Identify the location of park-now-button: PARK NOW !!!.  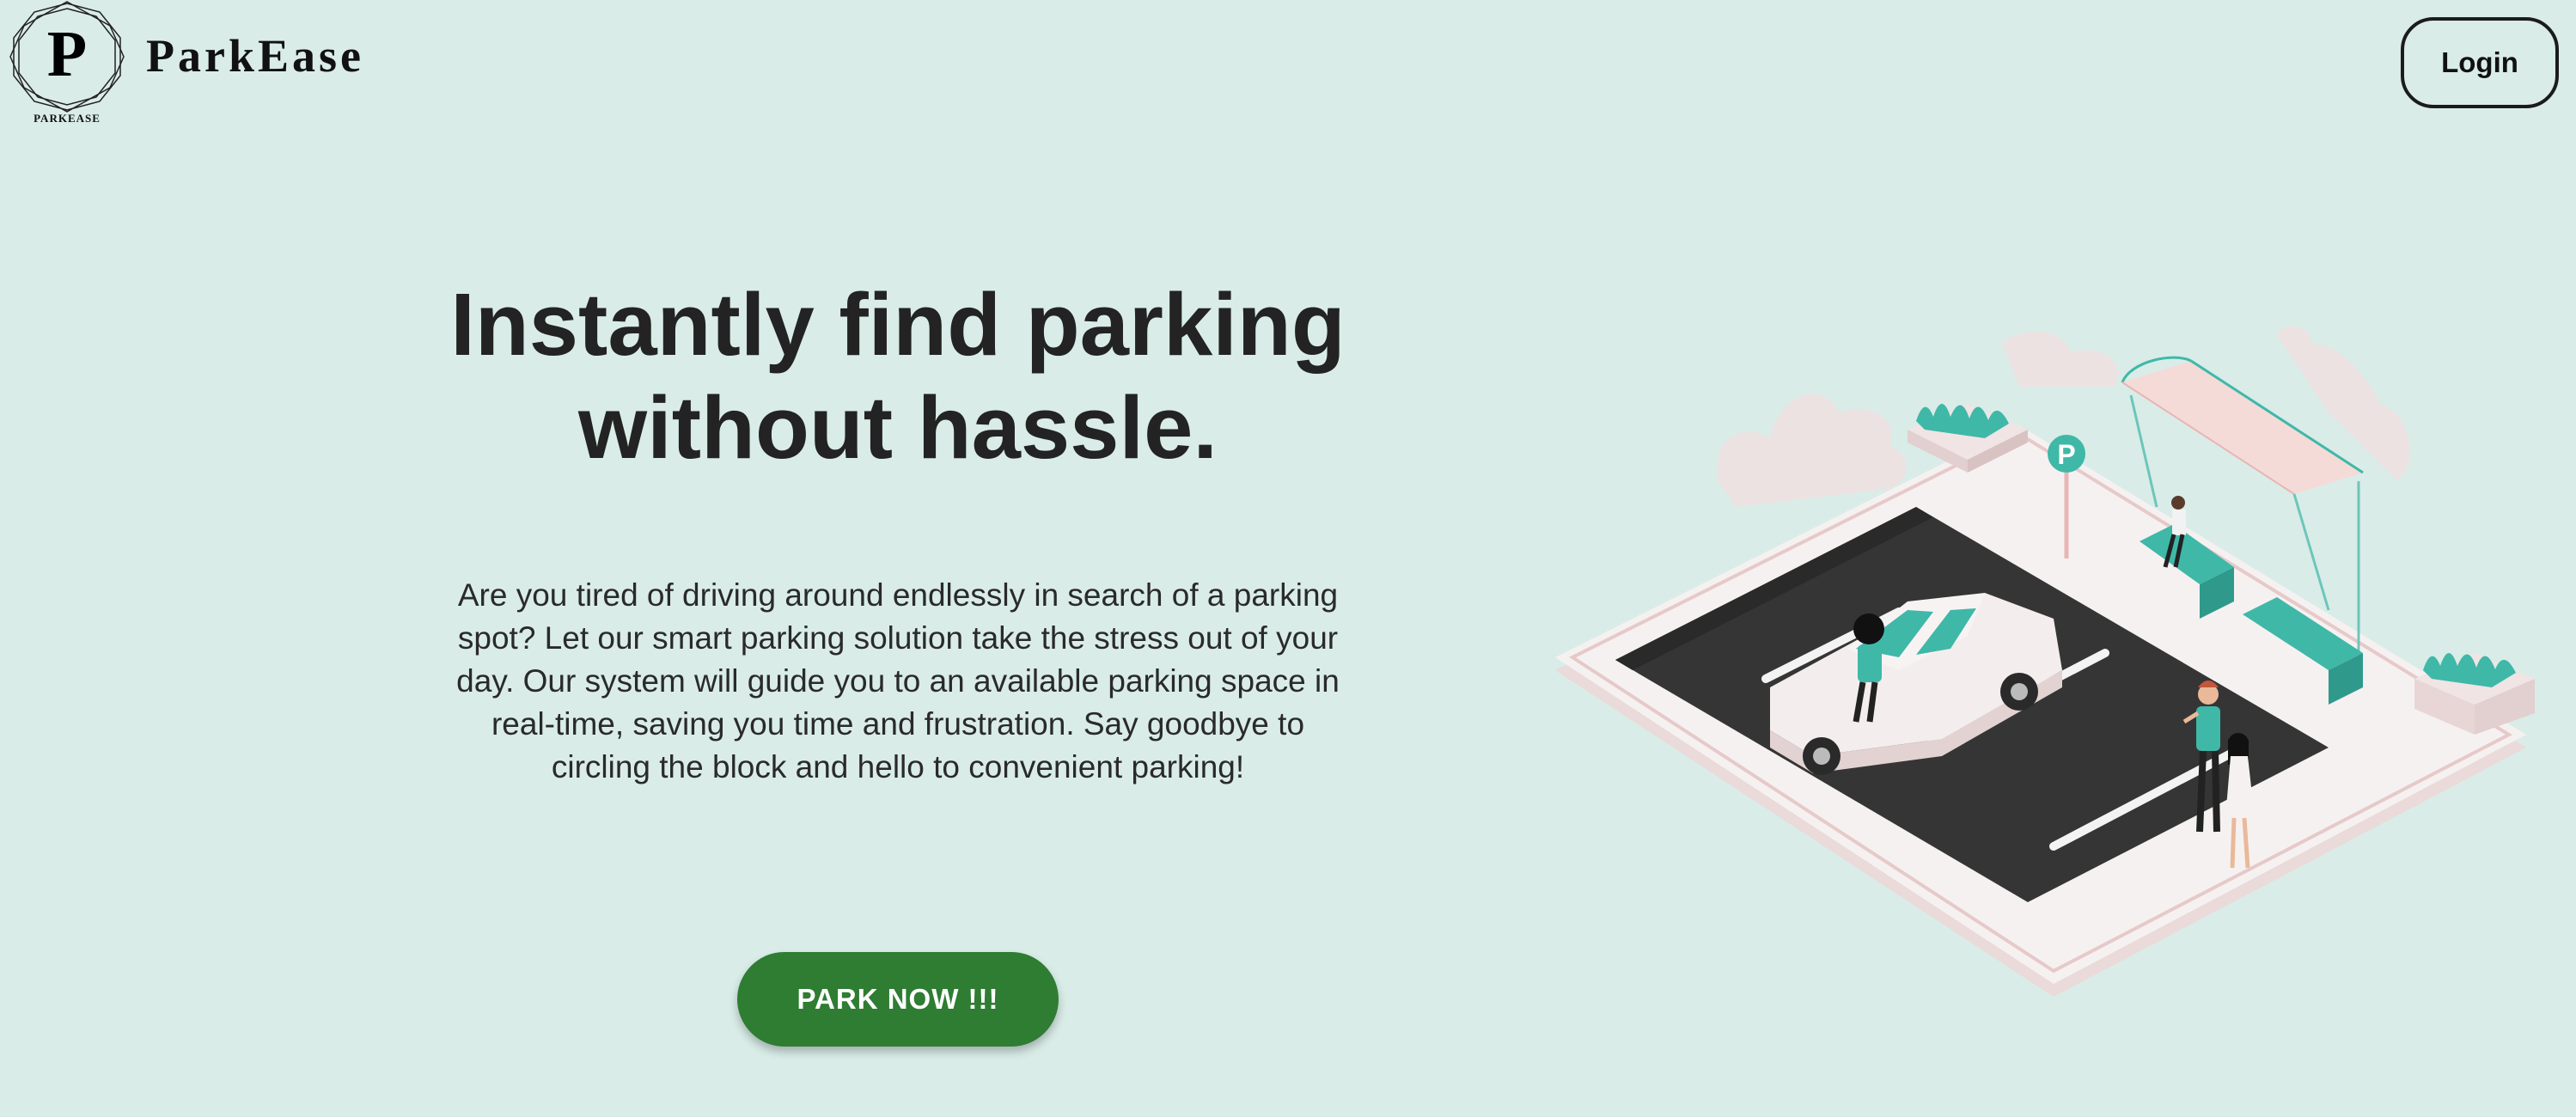
(898, 999).